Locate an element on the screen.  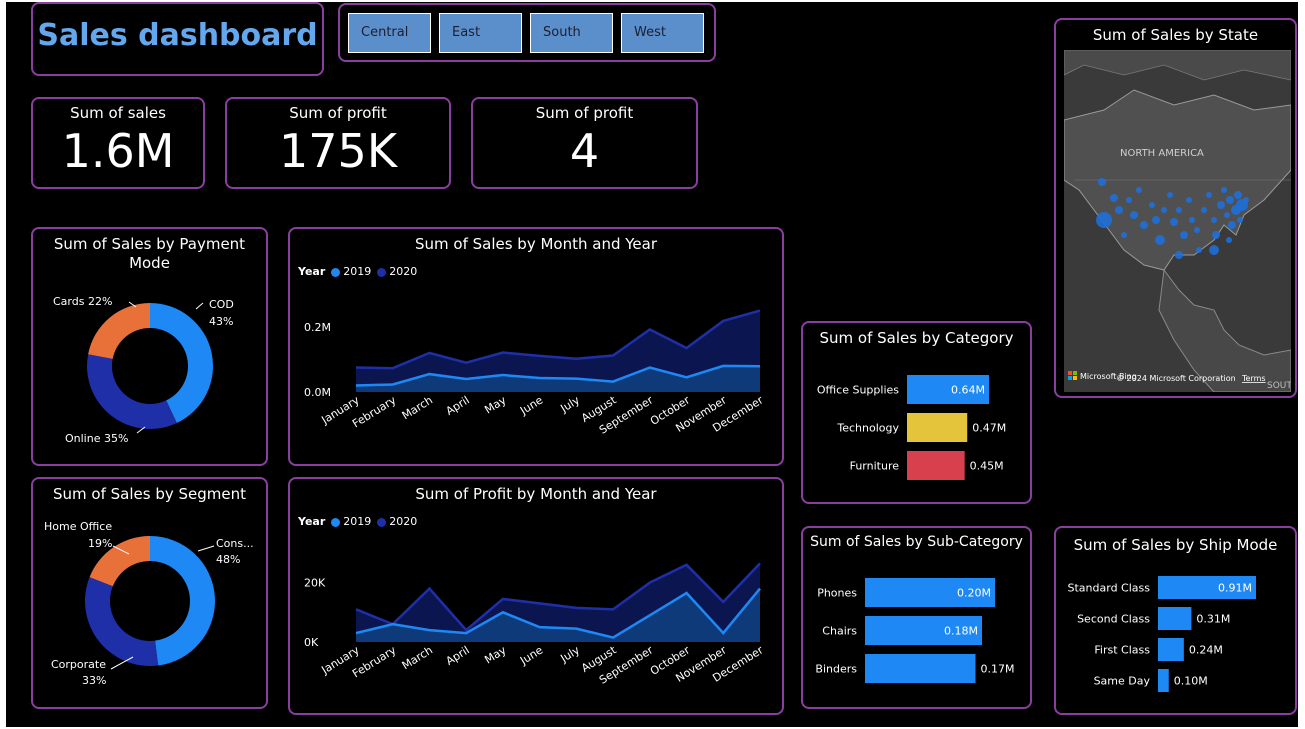
bar-first-class is located at coordinates (1171, 649).